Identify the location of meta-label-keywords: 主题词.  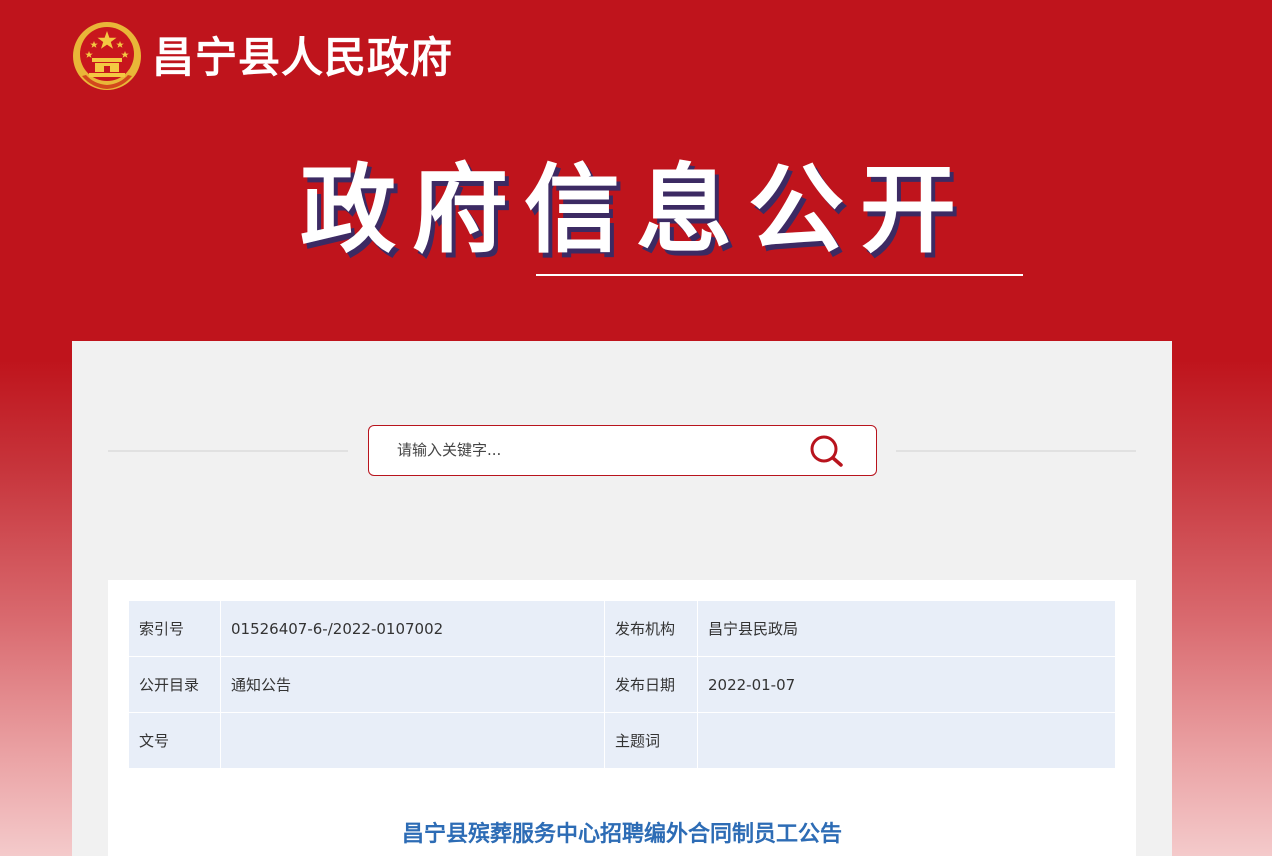
(651, 740).